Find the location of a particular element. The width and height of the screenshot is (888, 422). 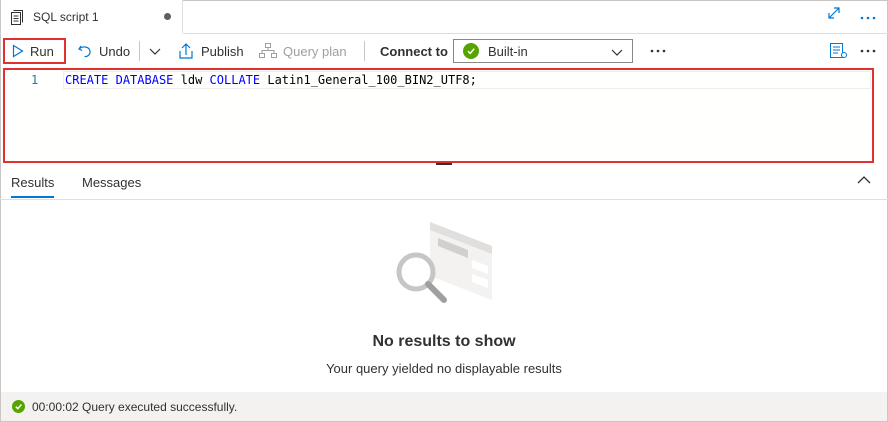

tab-actions is located at coordinates (851, 16).